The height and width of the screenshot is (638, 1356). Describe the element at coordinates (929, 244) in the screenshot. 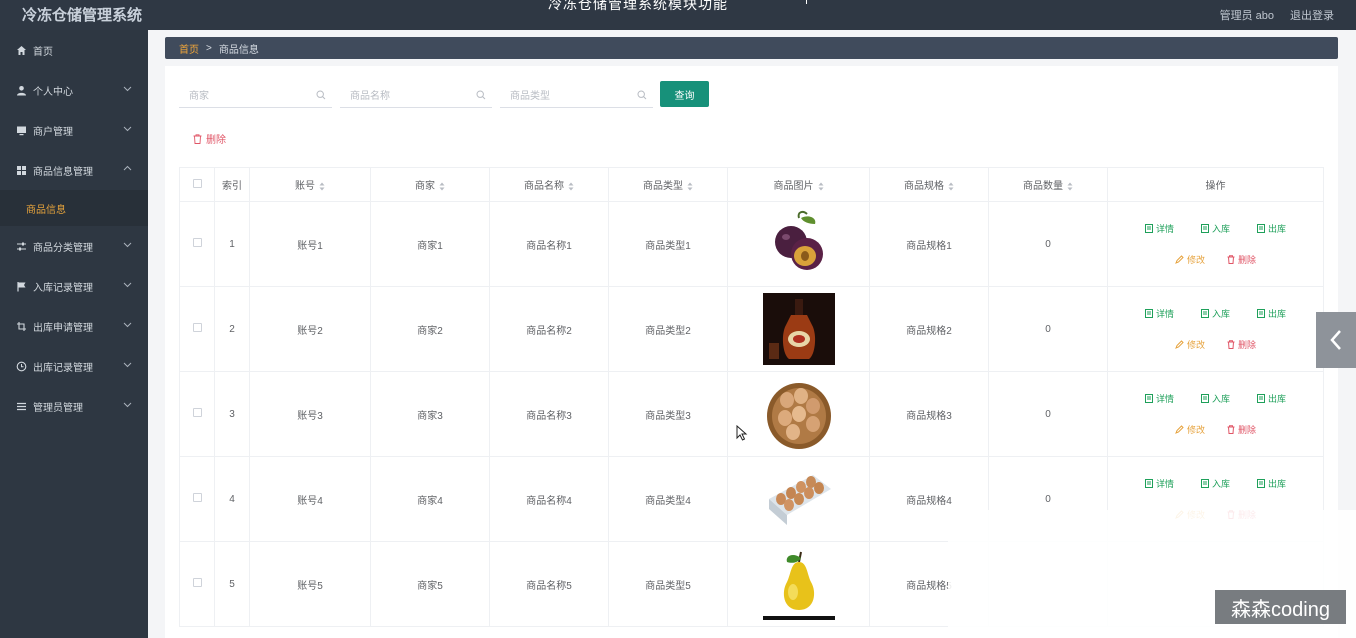

I see `spec-cell: 商品规格1` at that location.